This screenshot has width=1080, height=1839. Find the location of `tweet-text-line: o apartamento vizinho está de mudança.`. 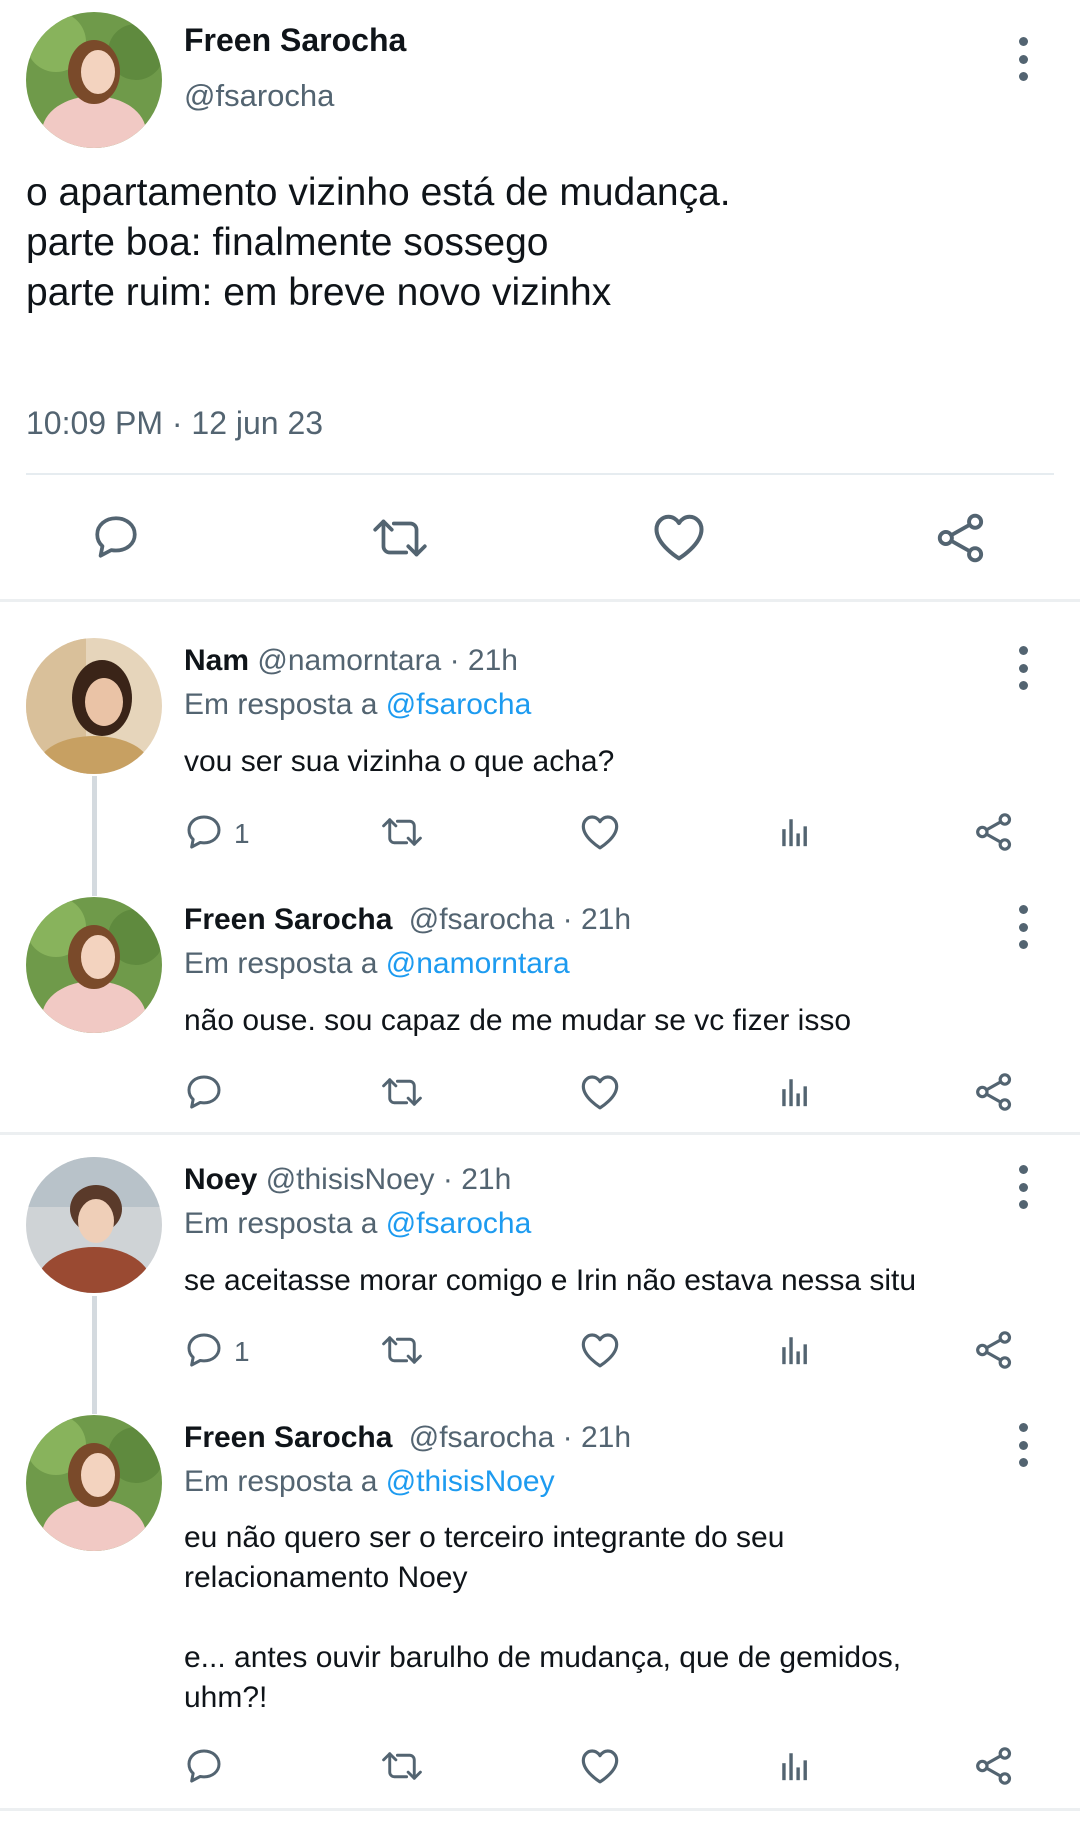

tweet-text-line: o apartamento vizinho está de mudança. is located at coordinates (378, 192).